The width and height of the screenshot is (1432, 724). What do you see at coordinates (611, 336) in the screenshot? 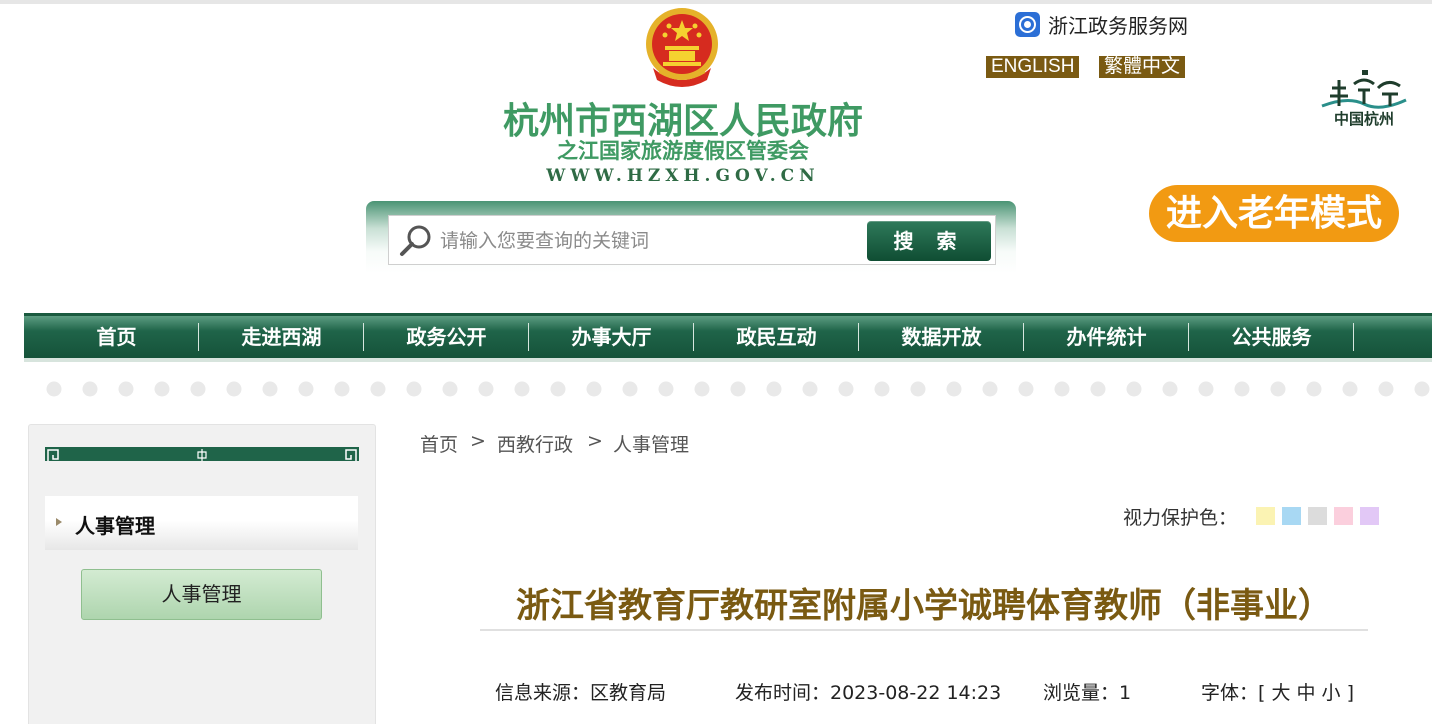
I see `nav-item-service-hall: 办事大厅` at bounding box center [611, 336].